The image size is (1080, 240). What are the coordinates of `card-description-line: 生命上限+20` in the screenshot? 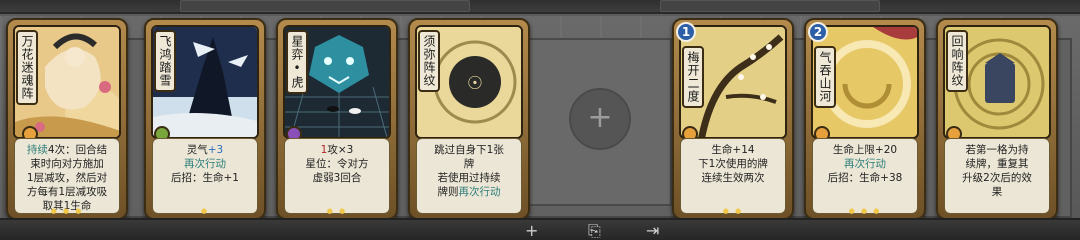 It's located at (865, 150).